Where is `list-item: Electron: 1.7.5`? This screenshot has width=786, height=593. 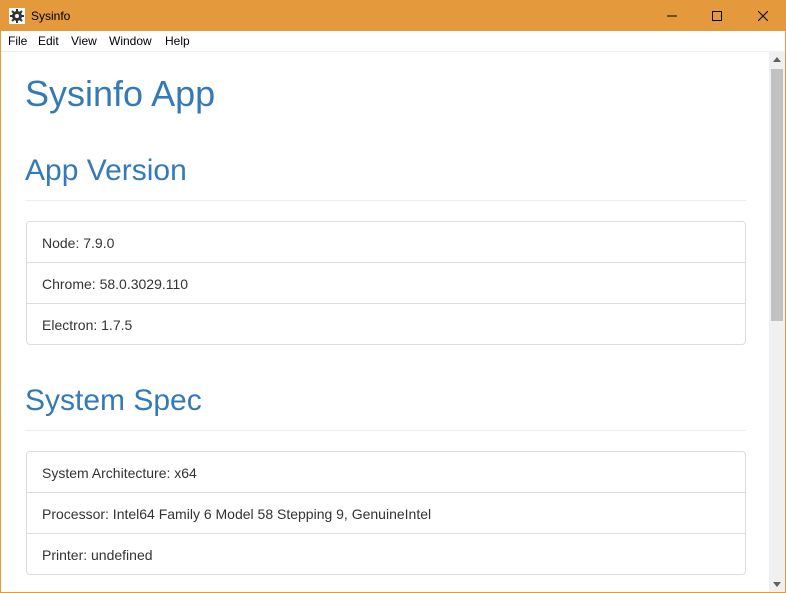 list-item: Electron: 1.7.5 is located at coordinates (386, 323).